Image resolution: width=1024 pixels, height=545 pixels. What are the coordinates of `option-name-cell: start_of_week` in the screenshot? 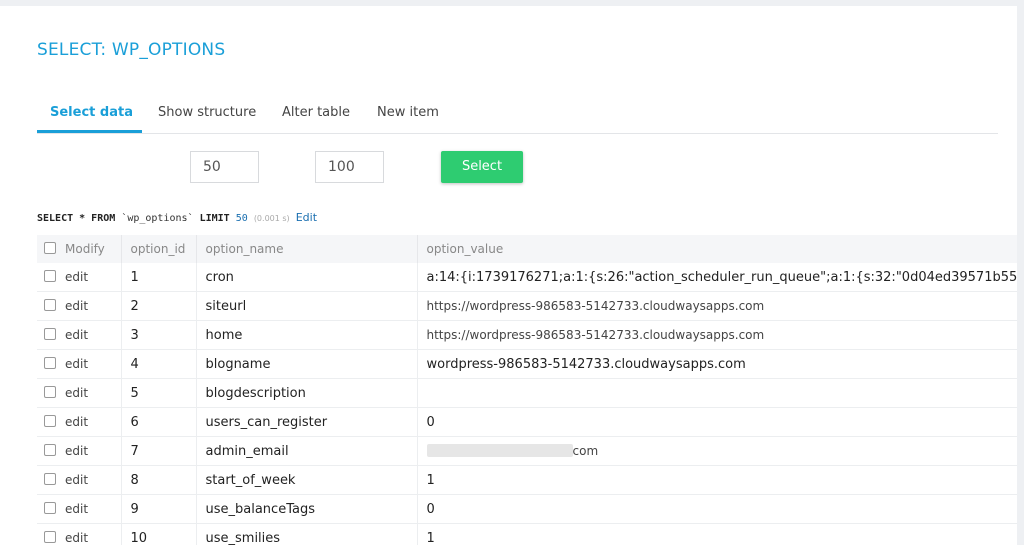 It's located at (307, 480).